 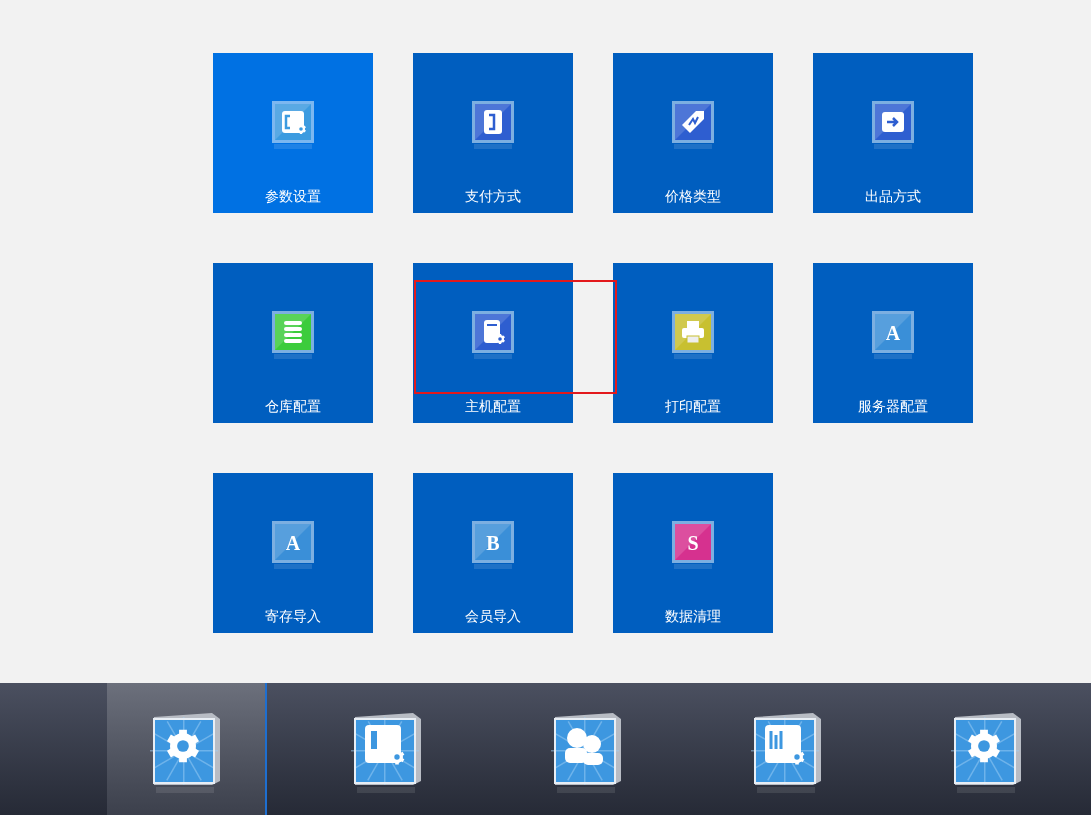 What do you see at coordinates (293, 616) in the screenshot?
I see `tile-label: 寄存导入` at bounding box center [293, 616].